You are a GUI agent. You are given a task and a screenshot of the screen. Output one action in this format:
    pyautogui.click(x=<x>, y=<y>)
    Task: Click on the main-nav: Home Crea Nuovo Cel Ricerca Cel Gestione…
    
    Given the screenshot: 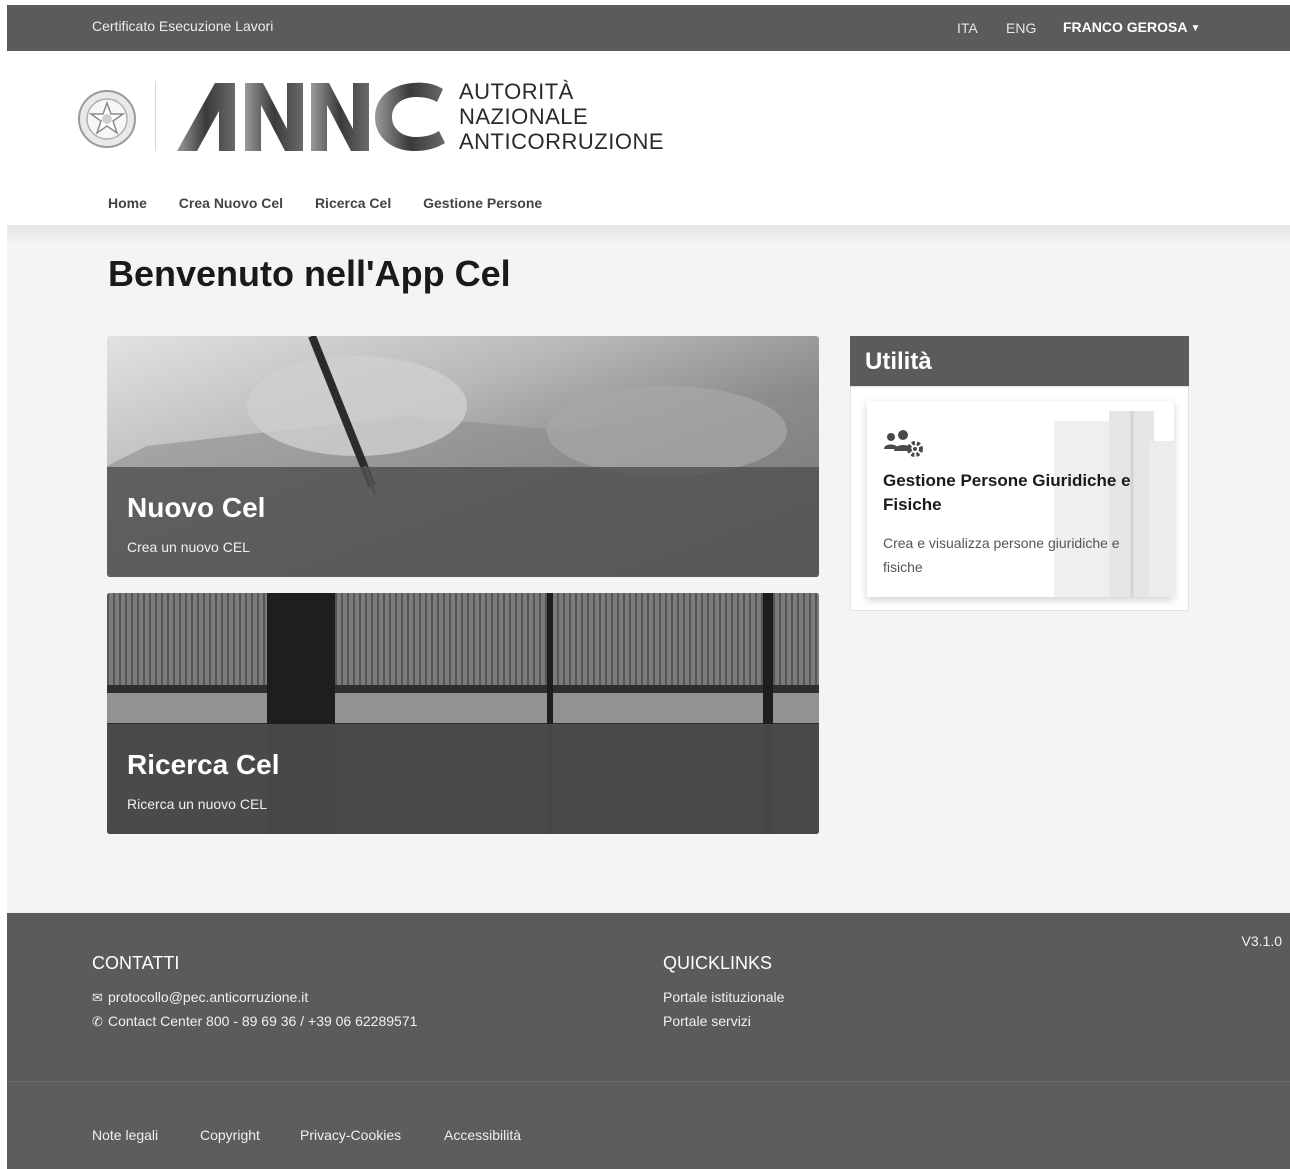 What is the action you would take?
    pyautogui.click(x=339, y=203)
    